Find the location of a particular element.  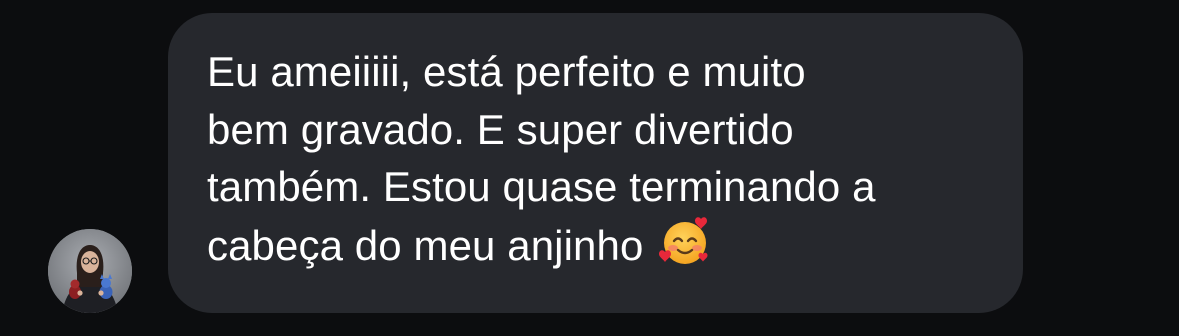

avatar-photo is located at coordinates (90, 271).